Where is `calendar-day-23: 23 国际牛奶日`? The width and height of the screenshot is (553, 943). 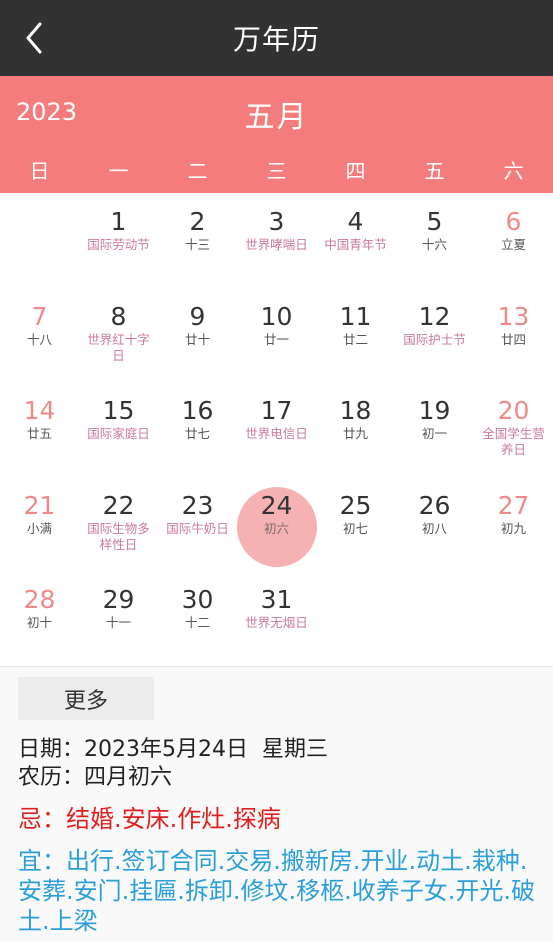 calendar-day-23: 23 国际牛奶日 is located at coordinates (197, 524).